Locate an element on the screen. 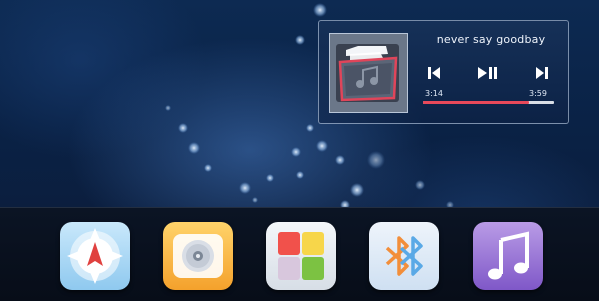 The image size is (599, 301). album-art is located at coordinates (368, 73).